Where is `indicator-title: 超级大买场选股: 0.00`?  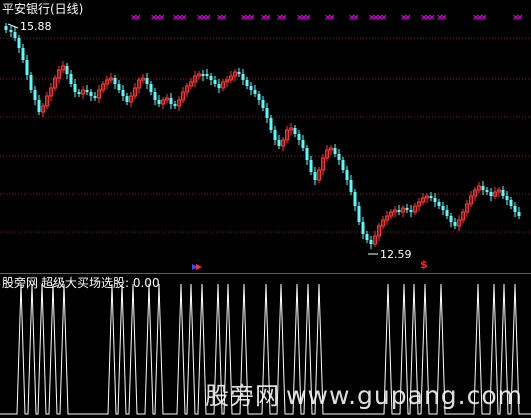
indicator-title: 超级大买场选股: 0.00 is located at coordinates (100, 283).